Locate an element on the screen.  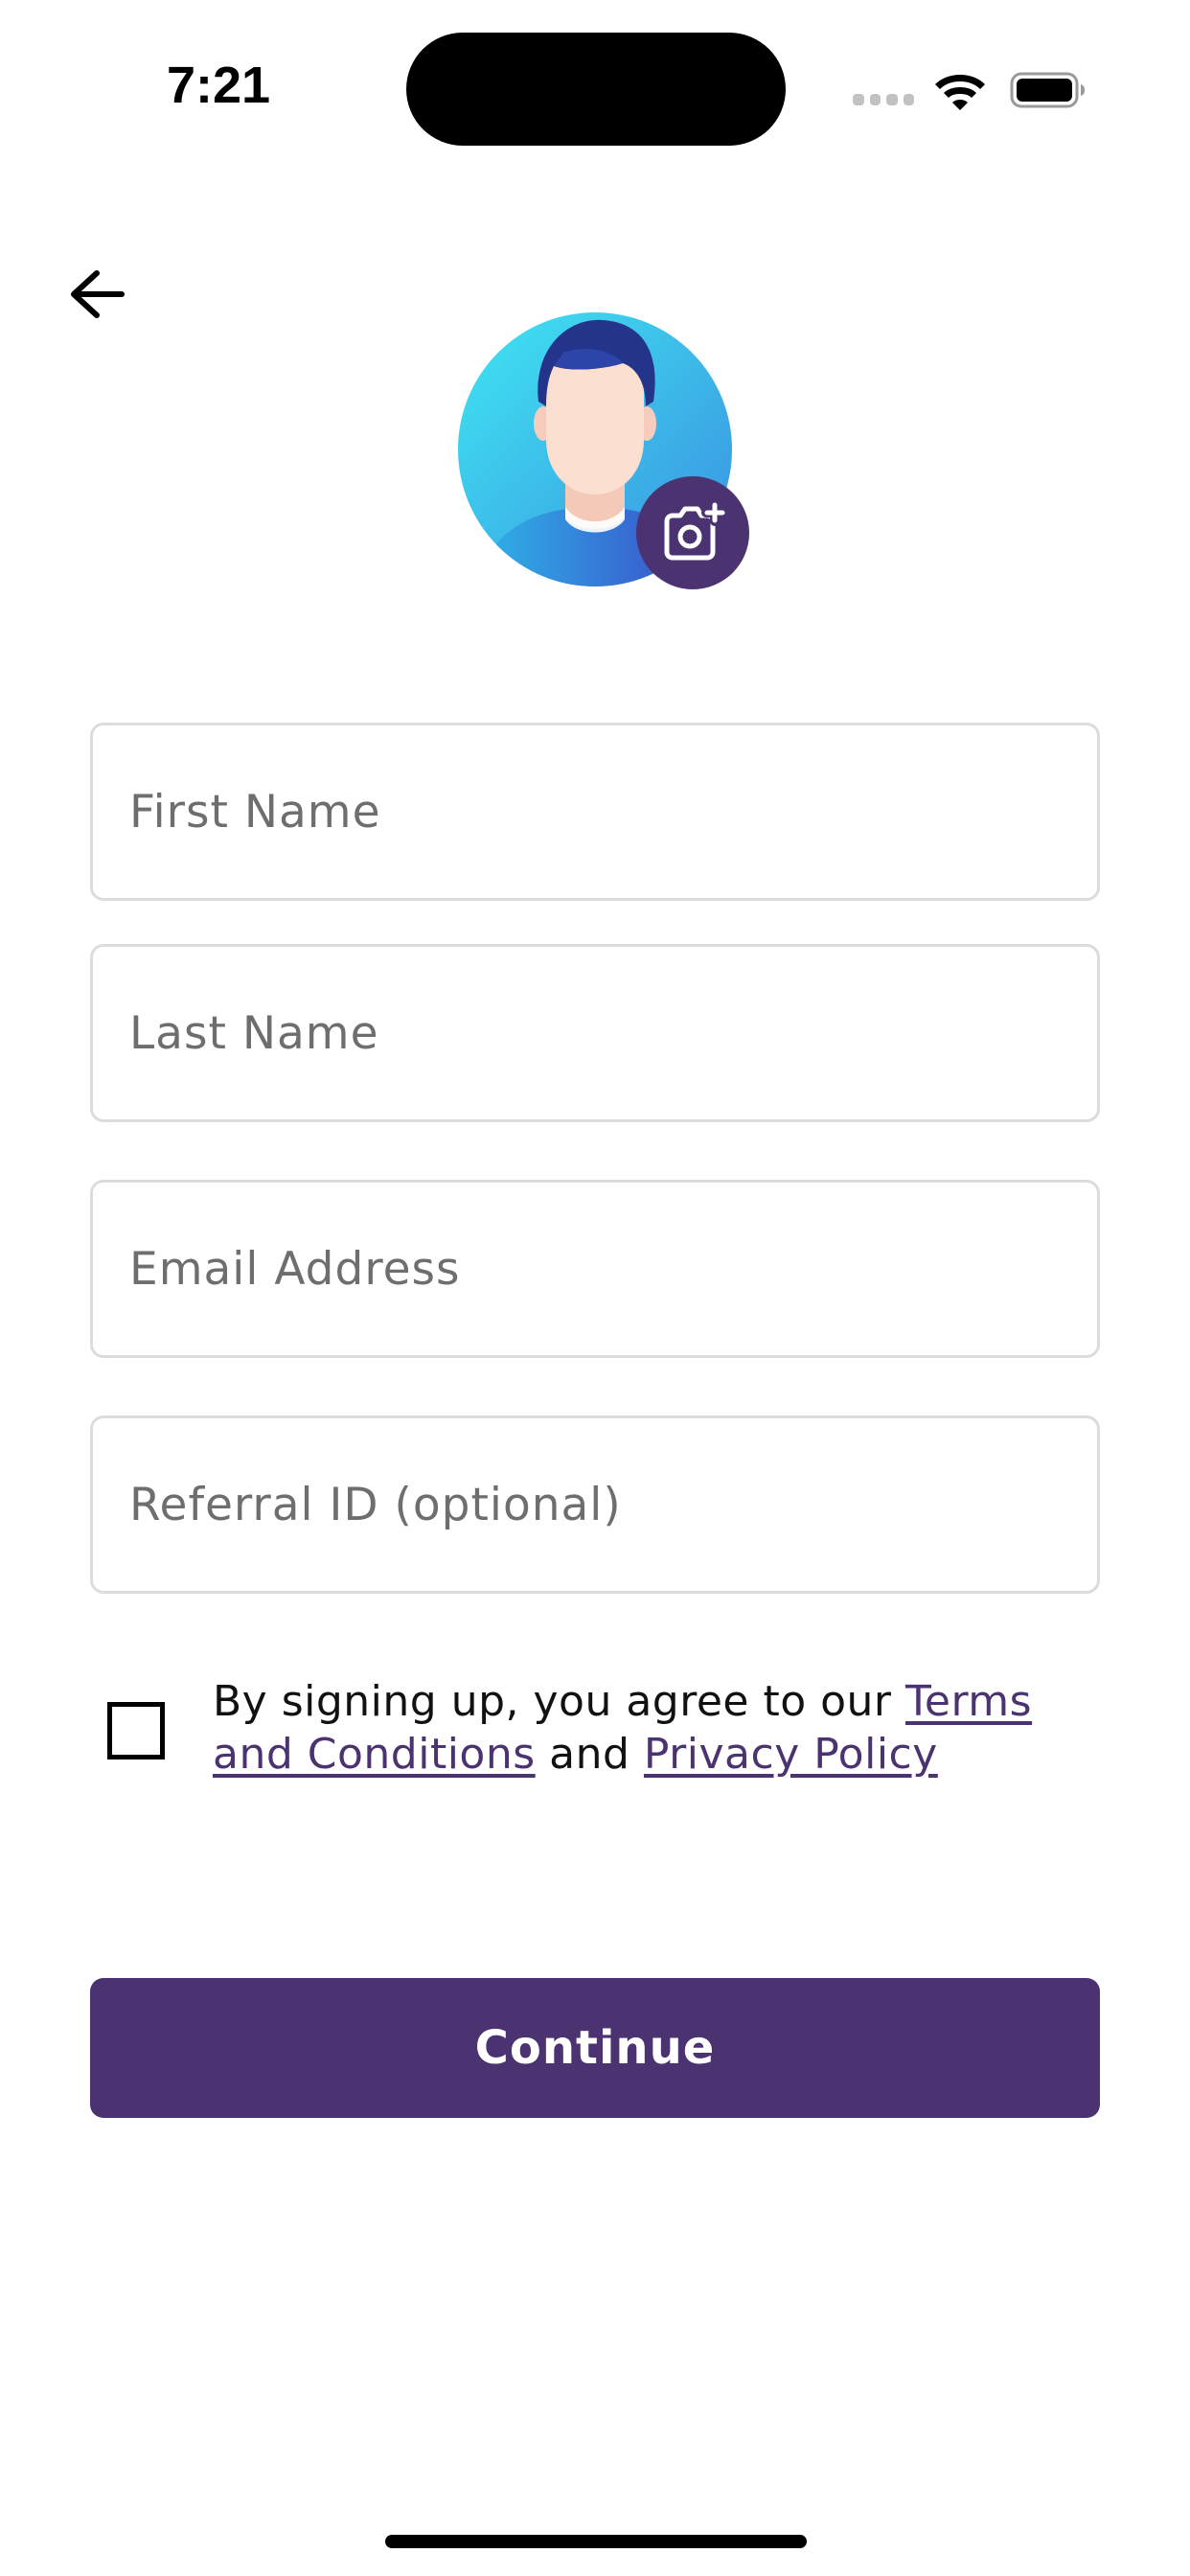
first-name-input is located at coordinates (595, 811).